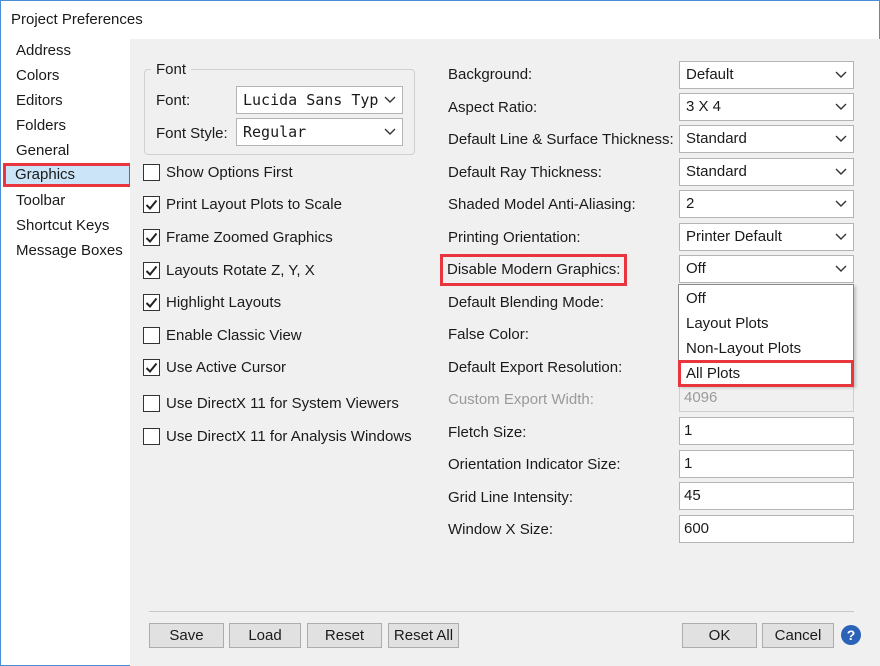 Image resolution: width=880 pixels, height=666 pixels. I want to click on checkbox-layouts-rotate-zyx, so click(151, 270).